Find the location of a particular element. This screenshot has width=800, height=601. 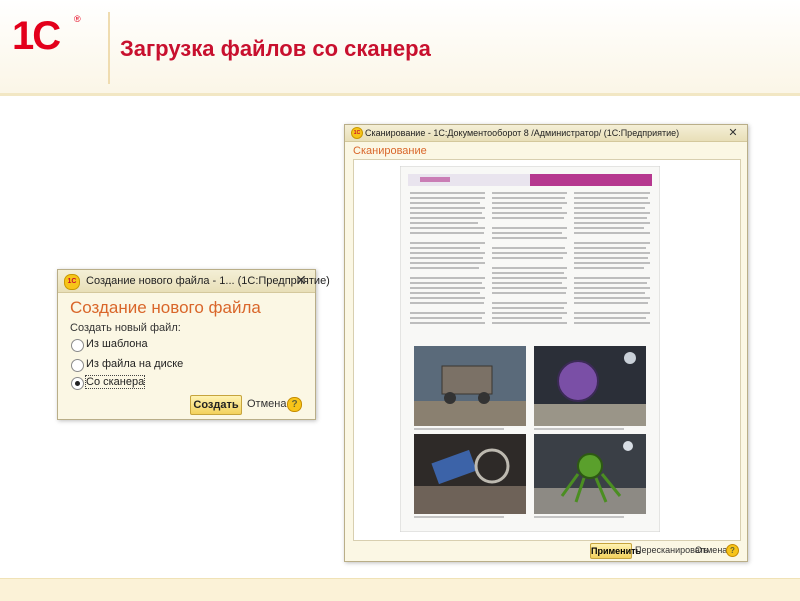

radio-label: Из файла на диске is located at coordinates (135, 364).